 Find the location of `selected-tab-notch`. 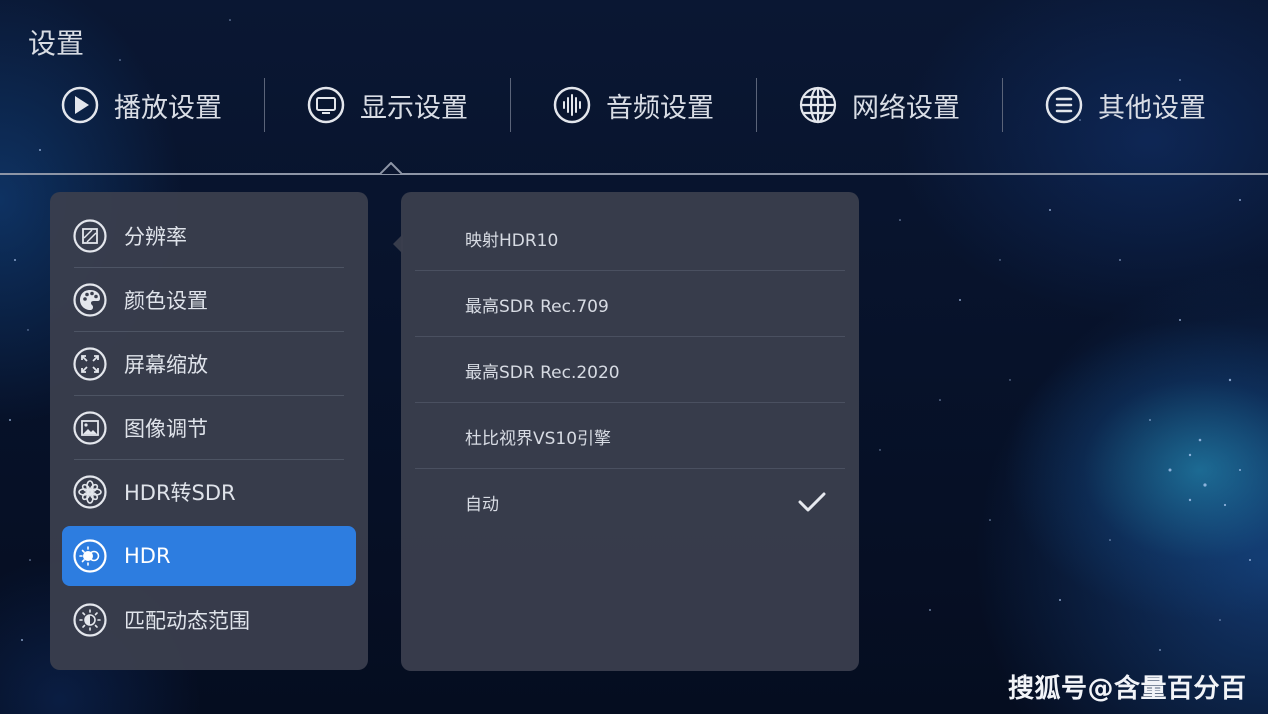

selected-tab-notch is located at coordinates (391, 168).